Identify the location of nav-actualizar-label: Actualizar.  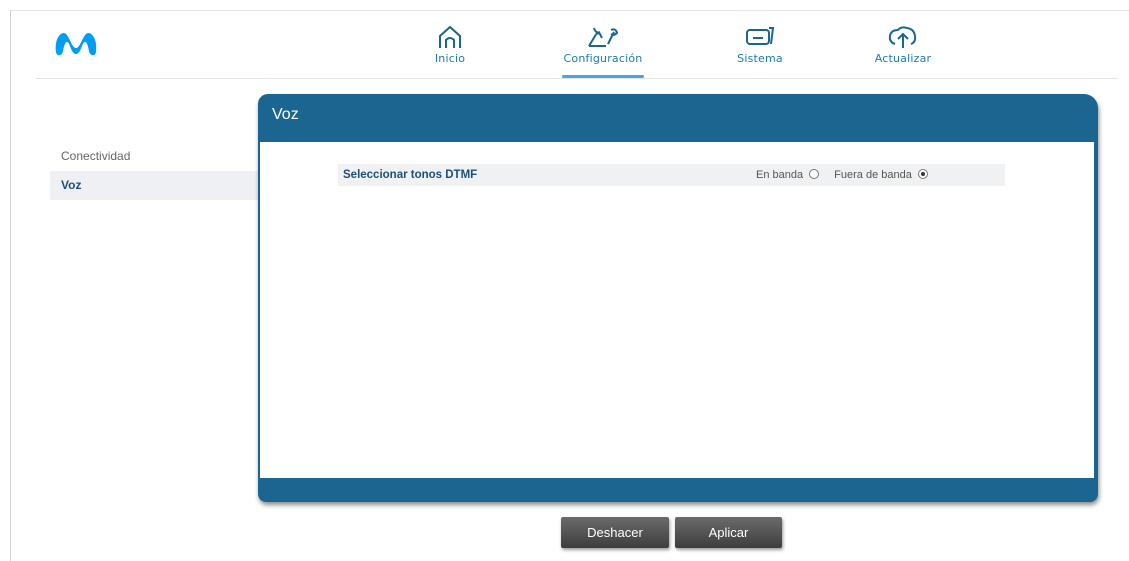
(903, 58).